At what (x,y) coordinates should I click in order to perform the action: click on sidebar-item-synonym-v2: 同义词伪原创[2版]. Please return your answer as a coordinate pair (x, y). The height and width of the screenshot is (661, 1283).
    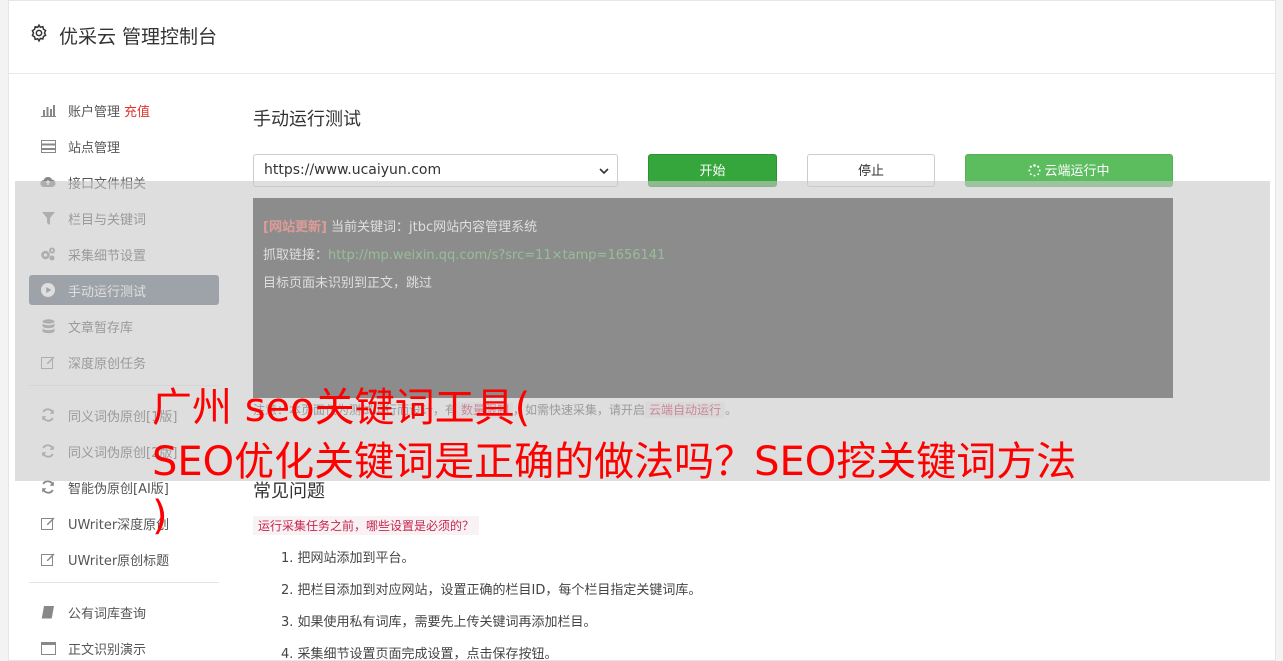
    Looking at the image, I should click on (124, 451).